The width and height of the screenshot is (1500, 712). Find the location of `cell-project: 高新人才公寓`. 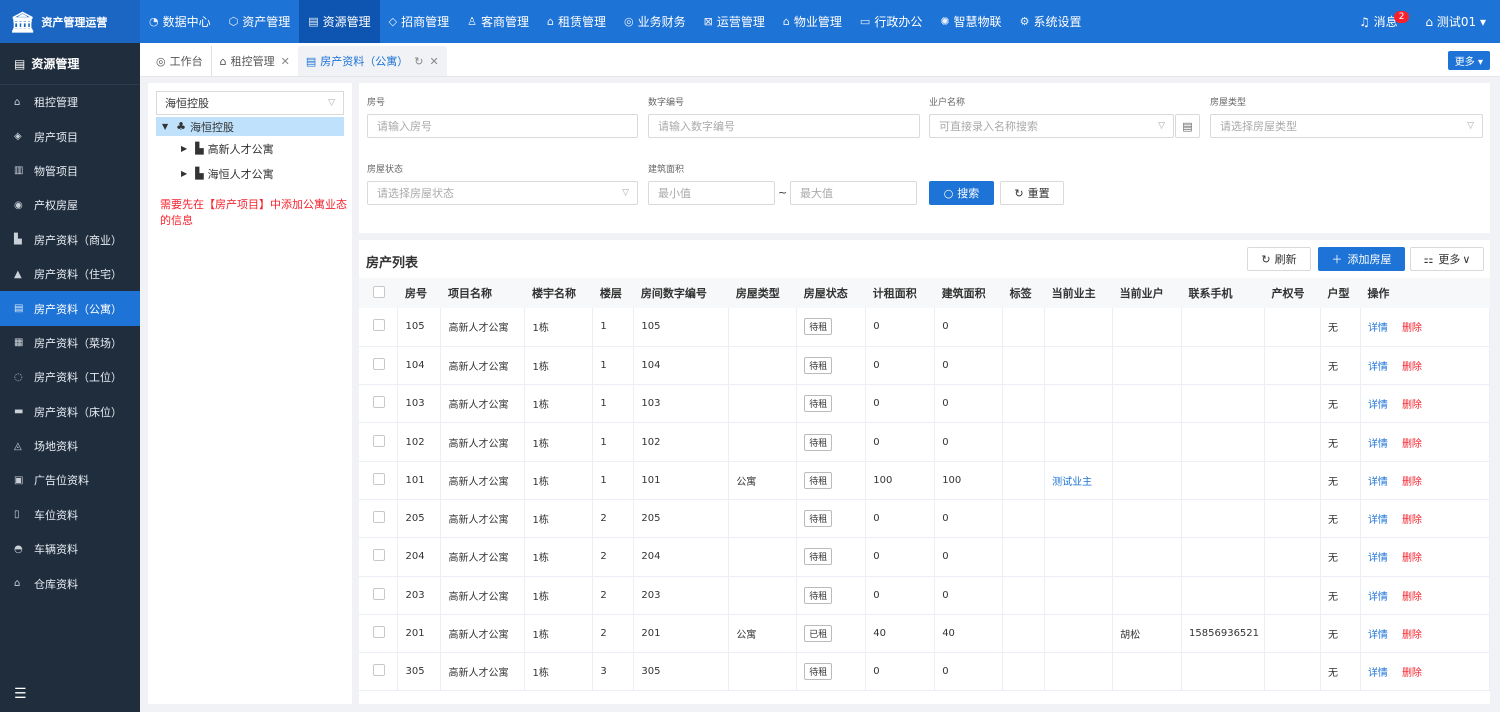

cell-project: 高新人才公寓 is located at coordinates (483, 672).